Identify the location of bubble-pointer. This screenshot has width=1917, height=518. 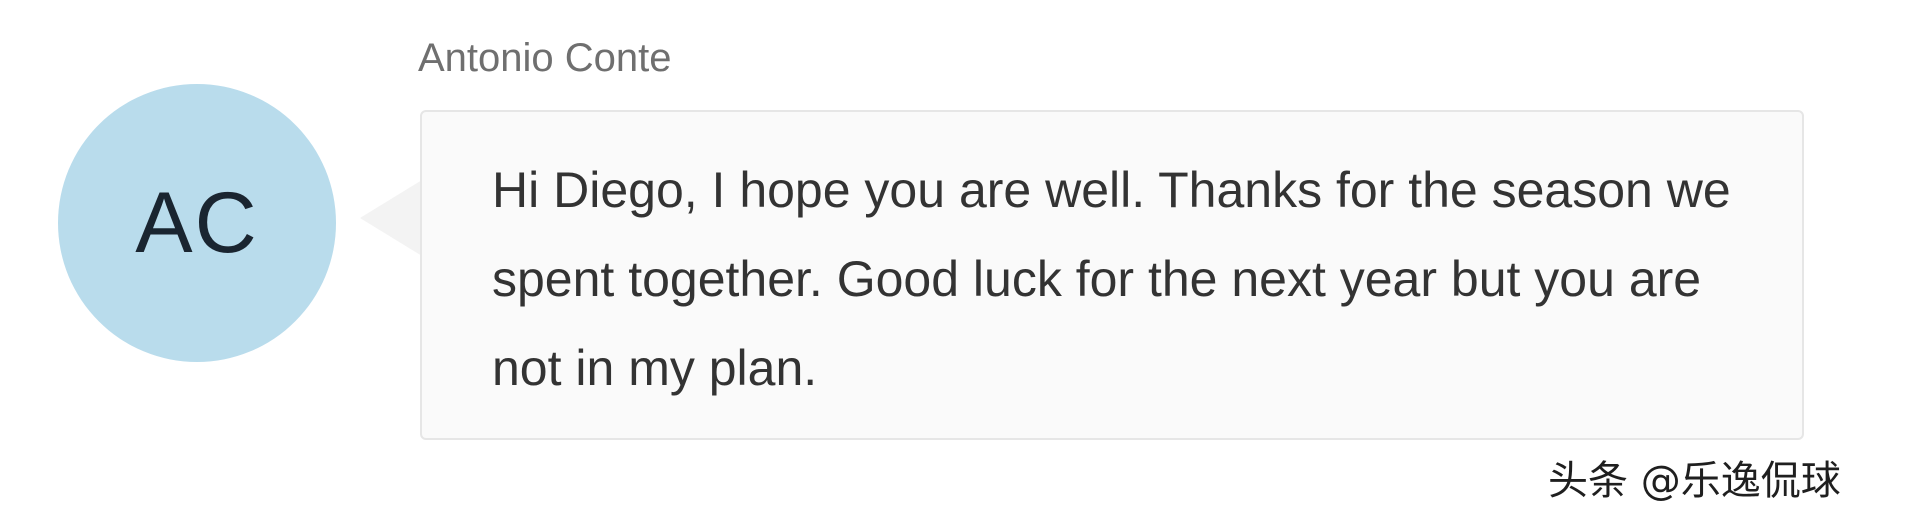
(391, 218).